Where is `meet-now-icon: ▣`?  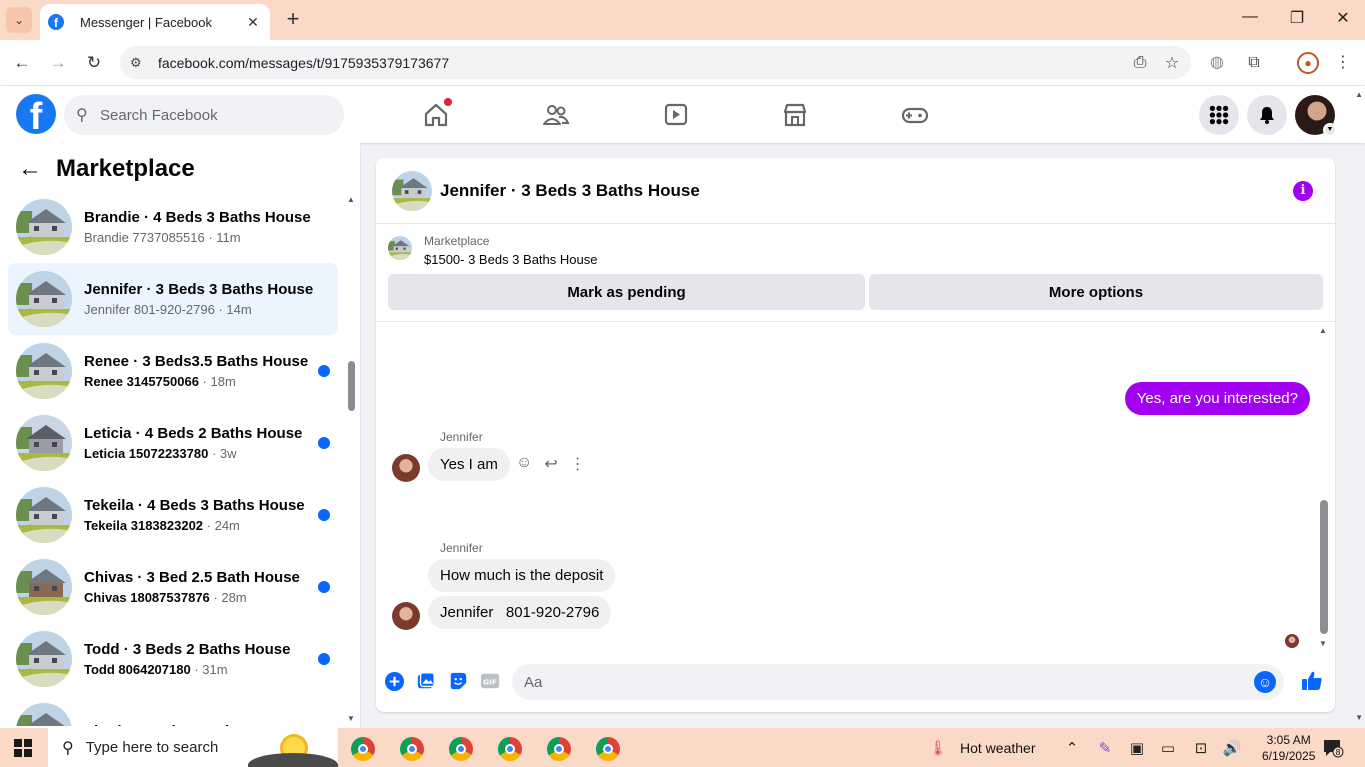 meet-now-icon: ▣ is located at coordinates (1137, 748).